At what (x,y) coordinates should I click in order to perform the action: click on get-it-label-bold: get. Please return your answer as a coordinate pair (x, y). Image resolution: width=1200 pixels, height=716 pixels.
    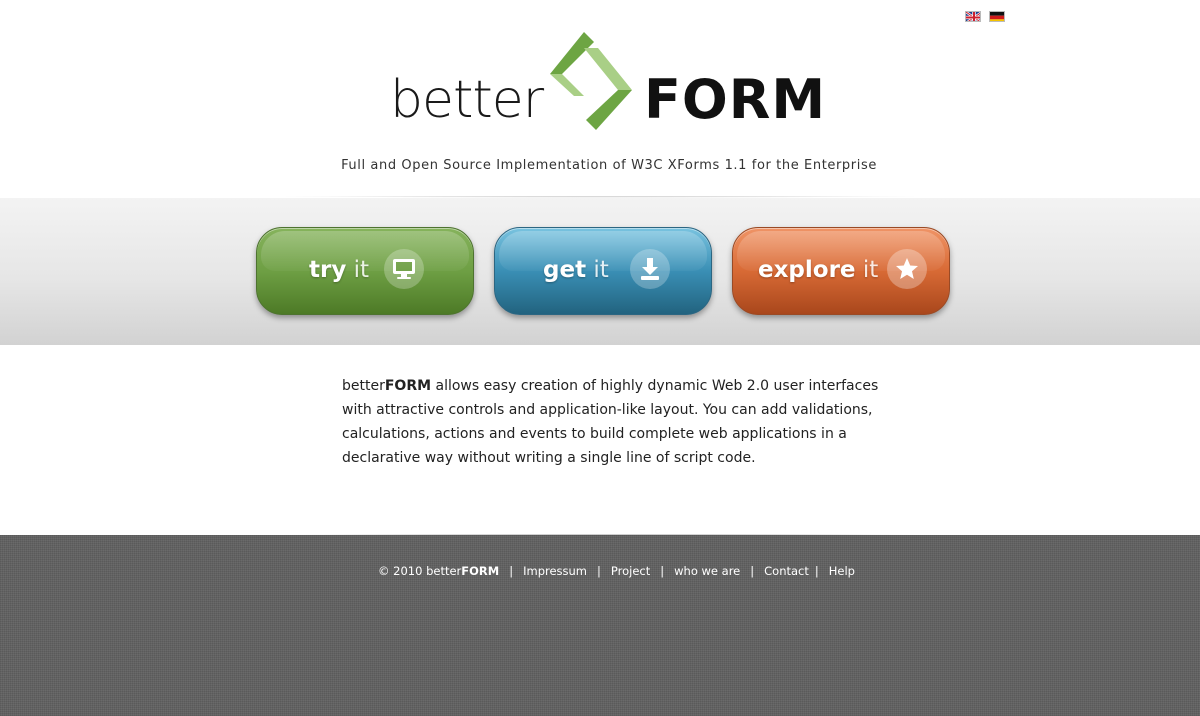
    Looking at the image, I should click on (565, 270).